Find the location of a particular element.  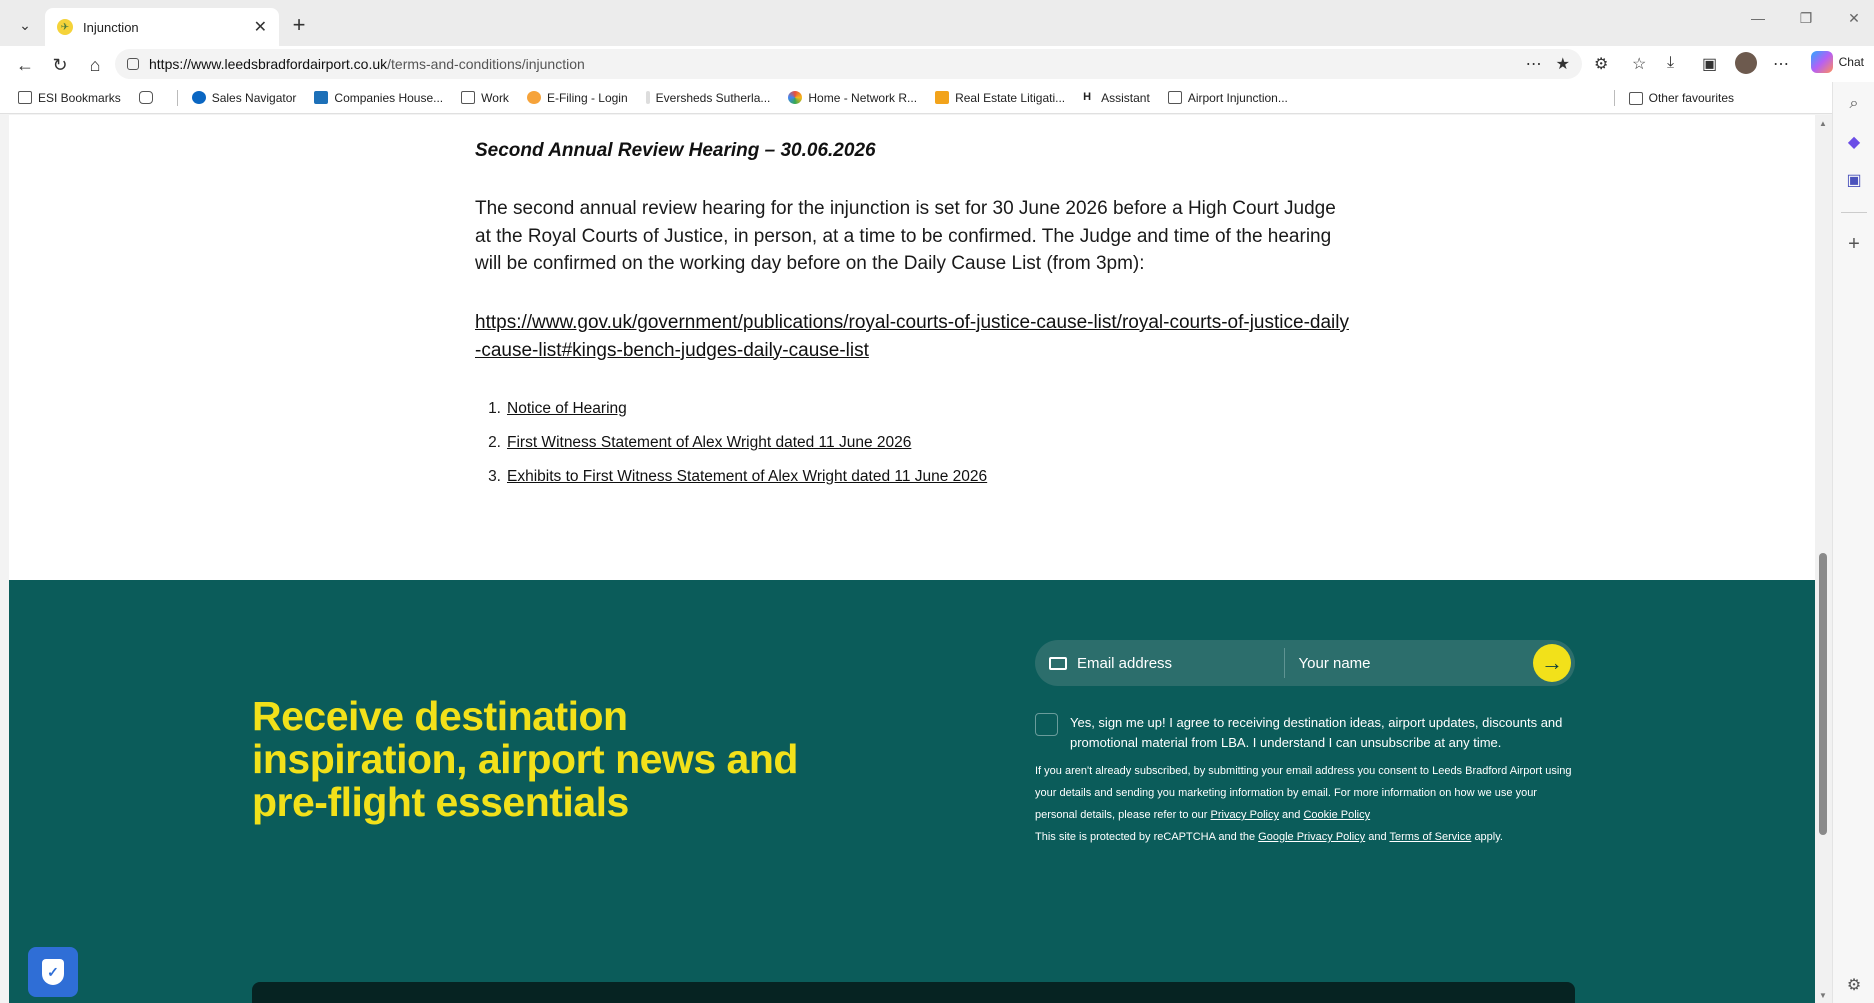

shield-check-icon: ✓ is located at coordinates (53, 972).